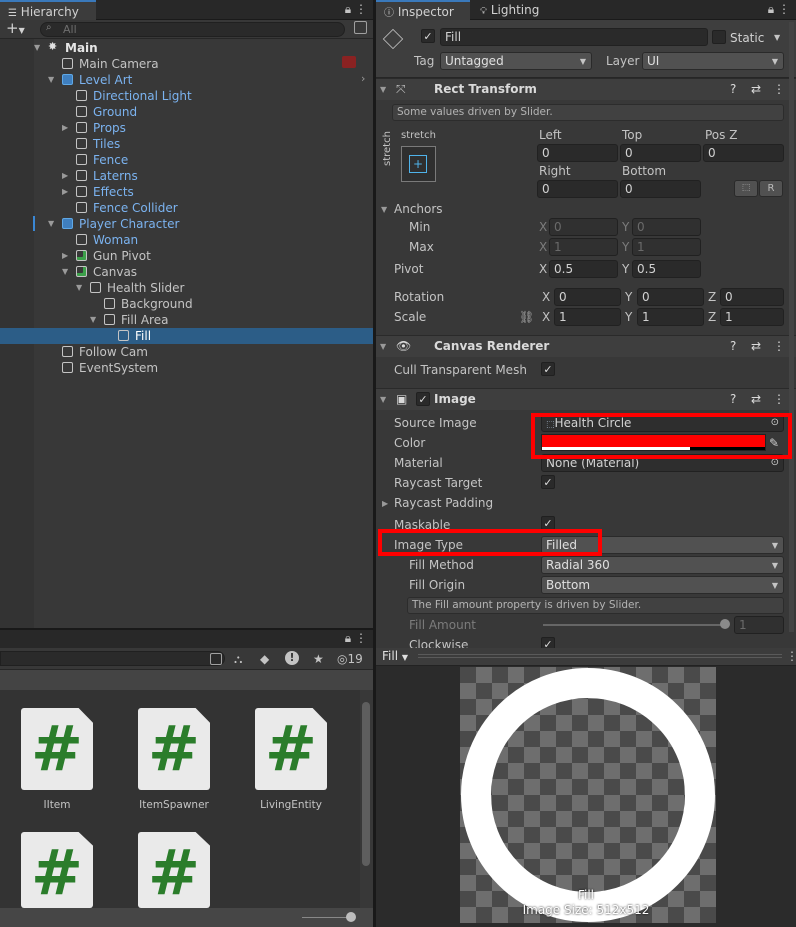 This screenshot has width=796, height=927. What do you see at coordinates (577, 153) in the screenshot?
I see `left-field: 0` at bounding box center [577, 153].